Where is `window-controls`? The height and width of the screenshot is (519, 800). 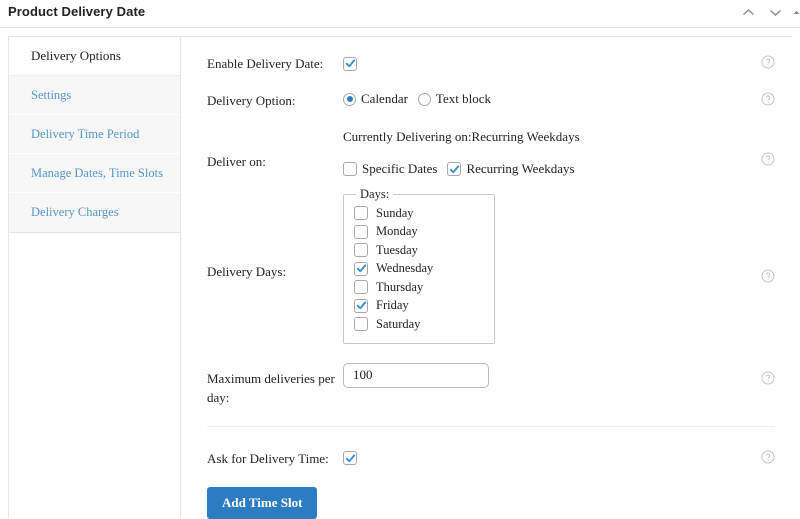
window-controls is located at coordinates (769, 12).